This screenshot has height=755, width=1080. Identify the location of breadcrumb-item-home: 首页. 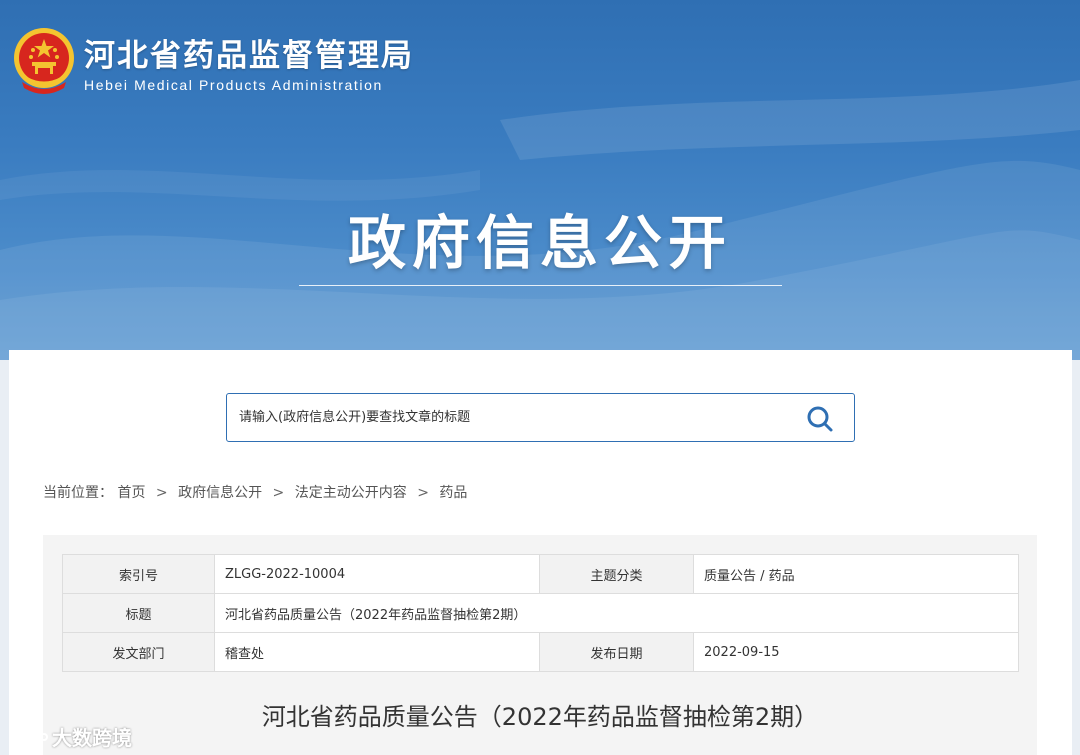
(131, 492).